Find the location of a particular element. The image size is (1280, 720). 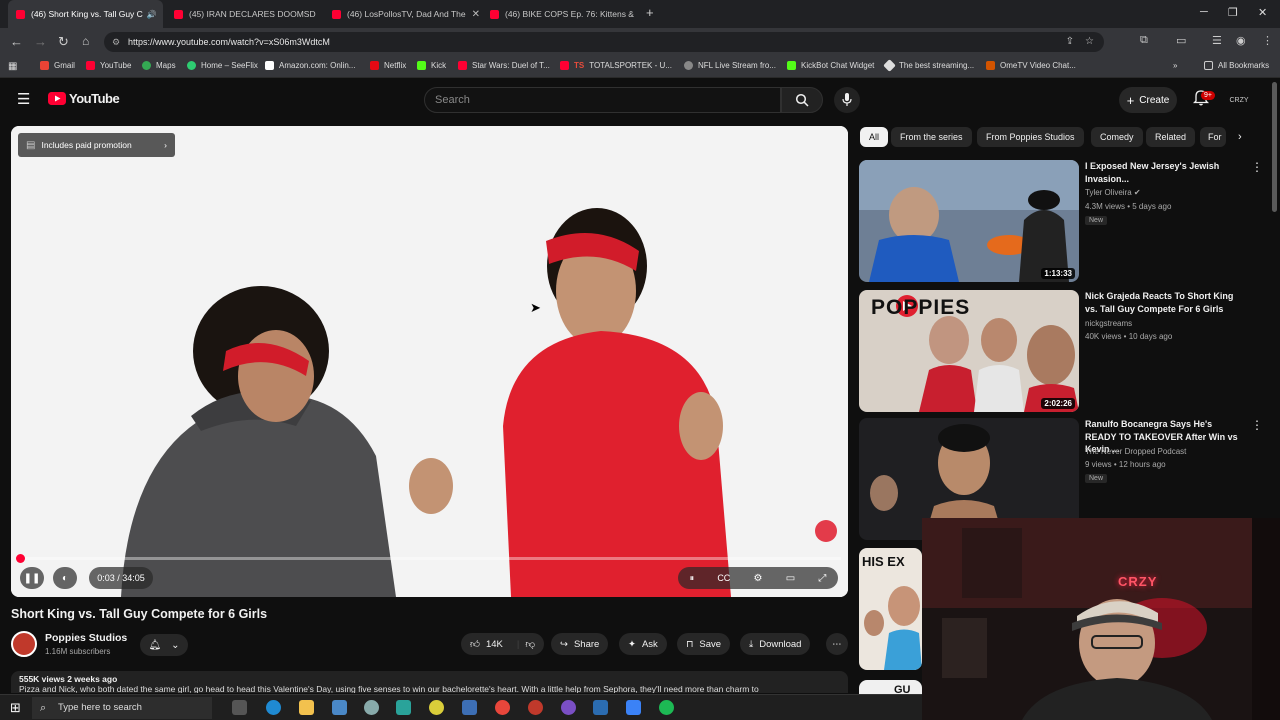

back-icon: ← is located at coordinates (16, 41).